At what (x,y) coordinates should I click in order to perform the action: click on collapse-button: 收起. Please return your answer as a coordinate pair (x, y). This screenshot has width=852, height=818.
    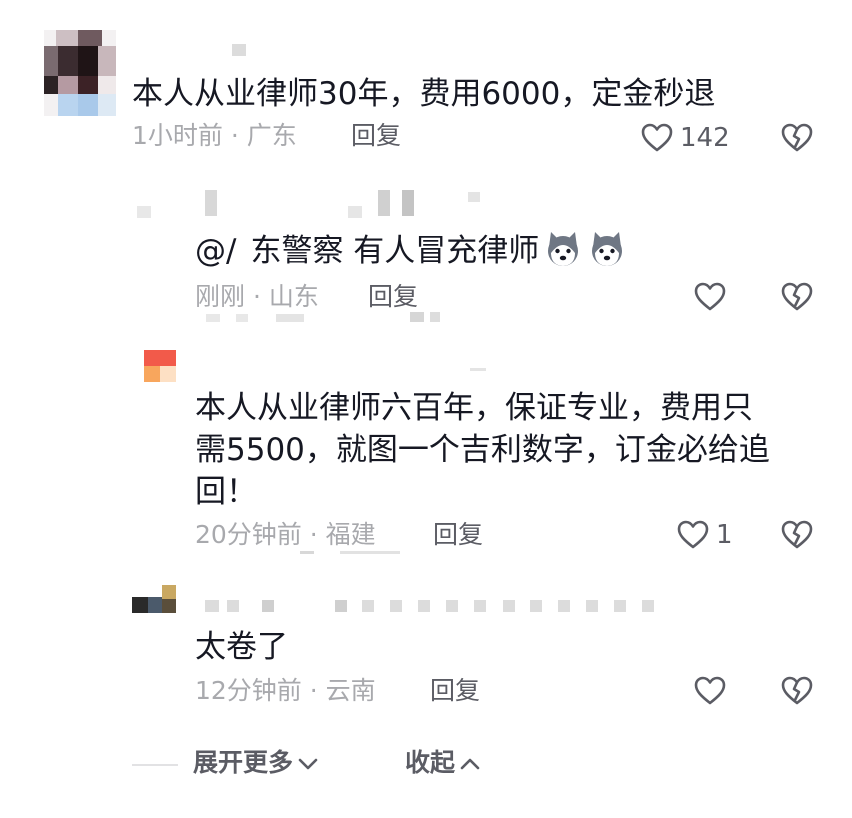
    Looking at the image, I should click on (443, 763).